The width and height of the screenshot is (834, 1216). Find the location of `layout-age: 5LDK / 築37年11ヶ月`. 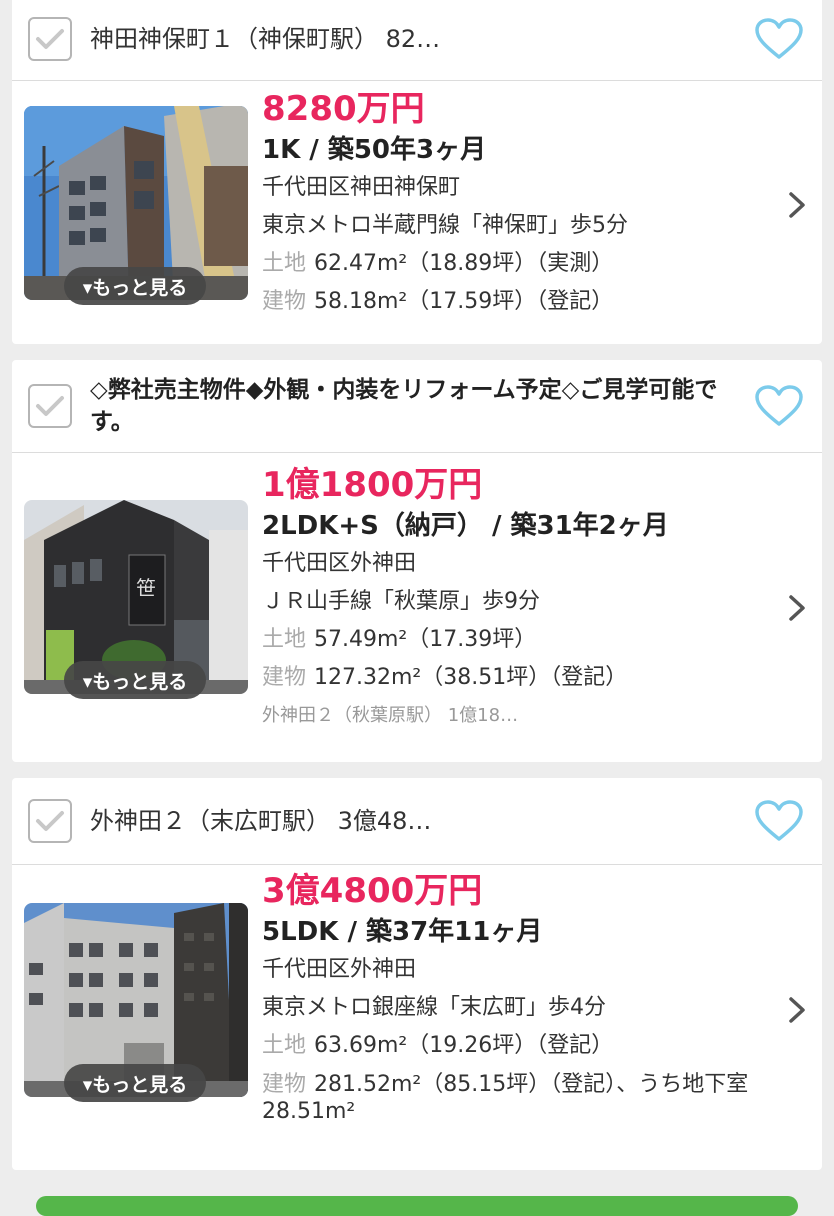

layout-age: 5LDK / 築37年11ヶ月 is located at coordinates (402, 932).